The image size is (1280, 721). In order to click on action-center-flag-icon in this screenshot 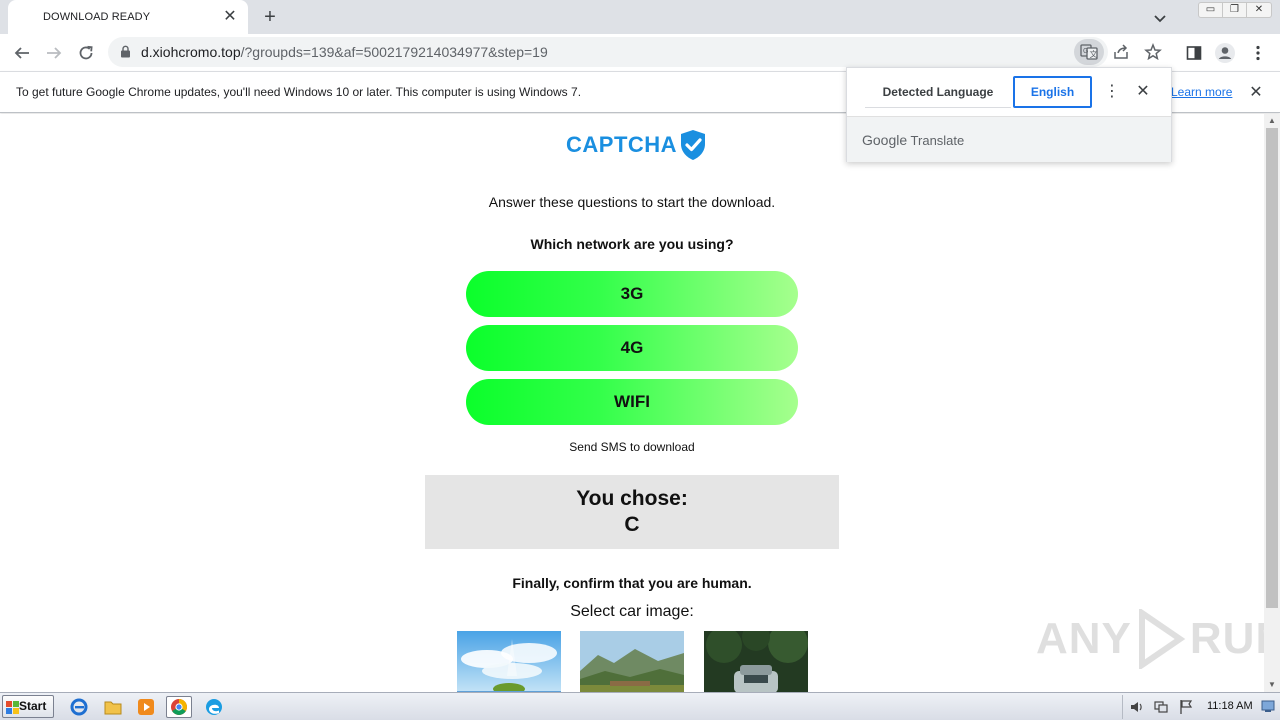, I will do `click(1186, 709)`.